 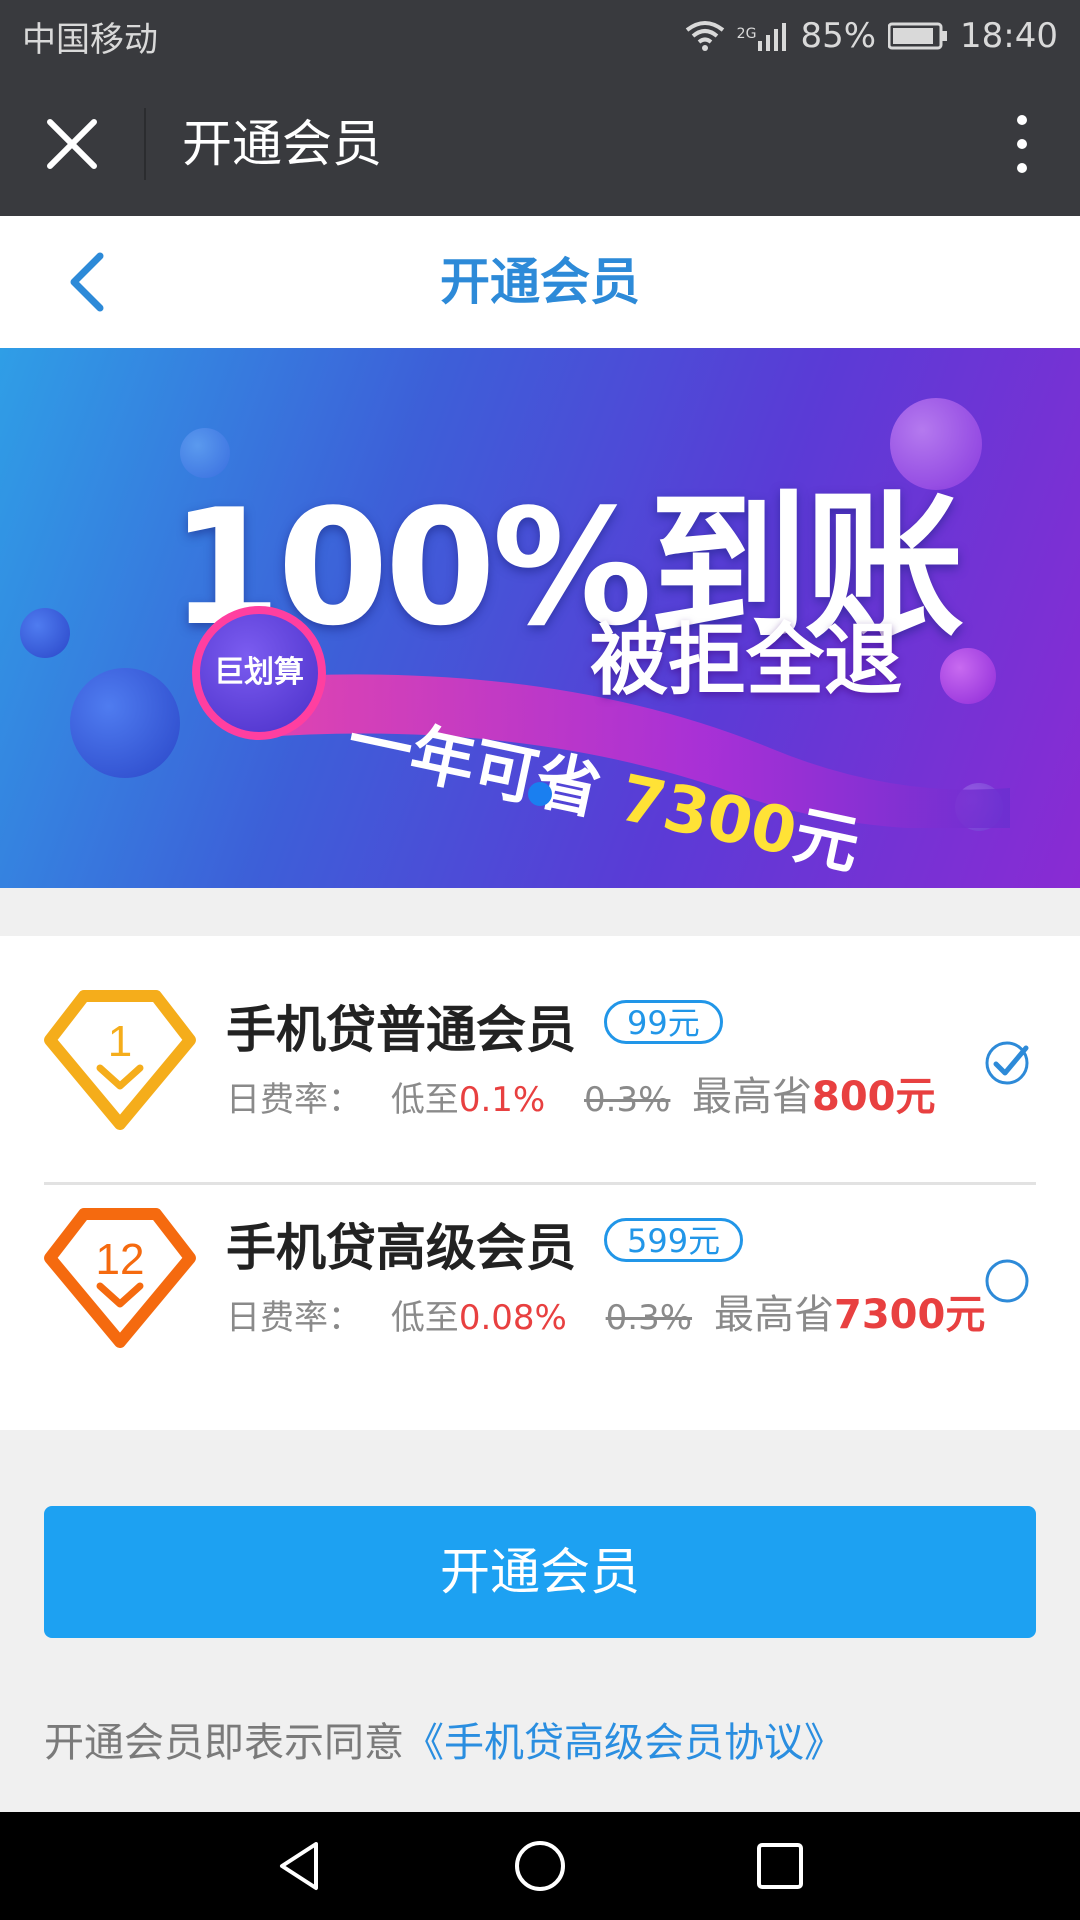 What do you see at coordinates (663, 1022) in the screenshot?
I see `price-tag: 99元` at bounding box center [663, 1022].